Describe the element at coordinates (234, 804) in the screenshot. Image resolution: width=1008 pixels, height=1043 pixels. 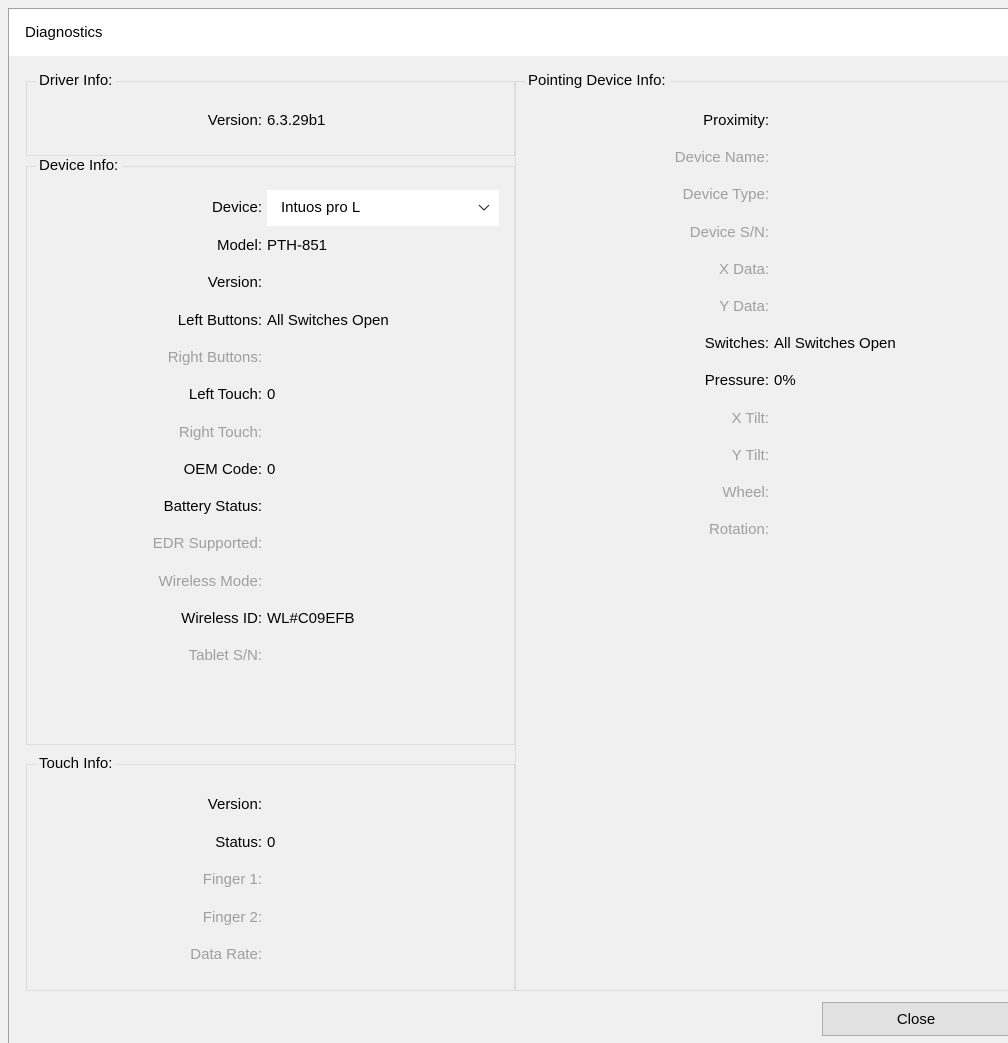
I see `touch-info-label: Version:` at that location.